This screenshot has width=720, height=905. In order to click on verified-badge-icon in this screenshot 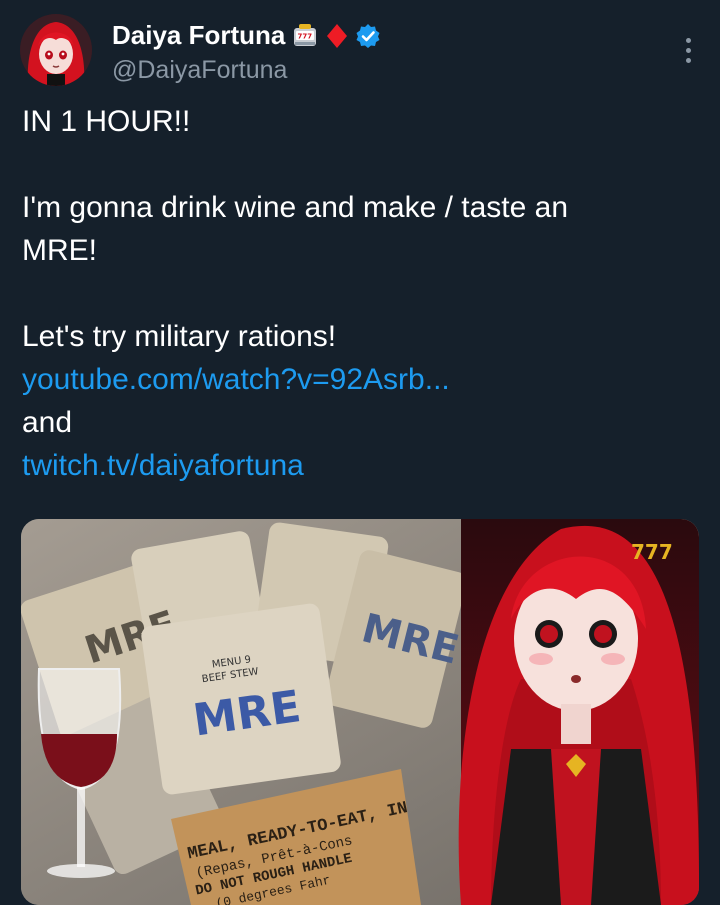, I will do `click(368, 36)`.